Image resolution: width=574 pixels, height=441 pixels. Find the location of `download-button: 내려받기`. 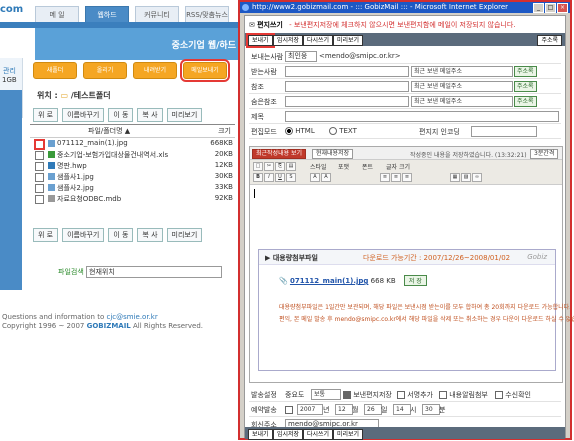

download-button: 내려받기 is located at coordinates (155, 70).